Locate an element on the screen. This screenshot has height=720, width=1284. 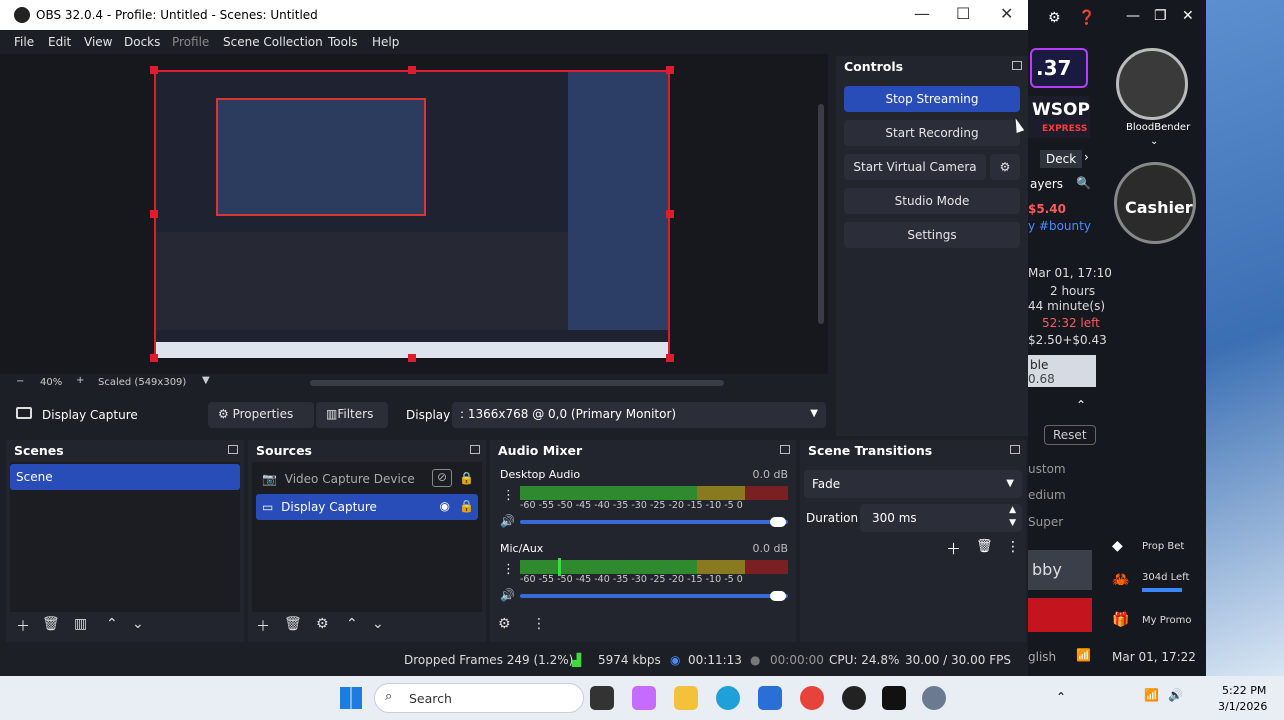
edge-icon is located at coordinates (728, 698).